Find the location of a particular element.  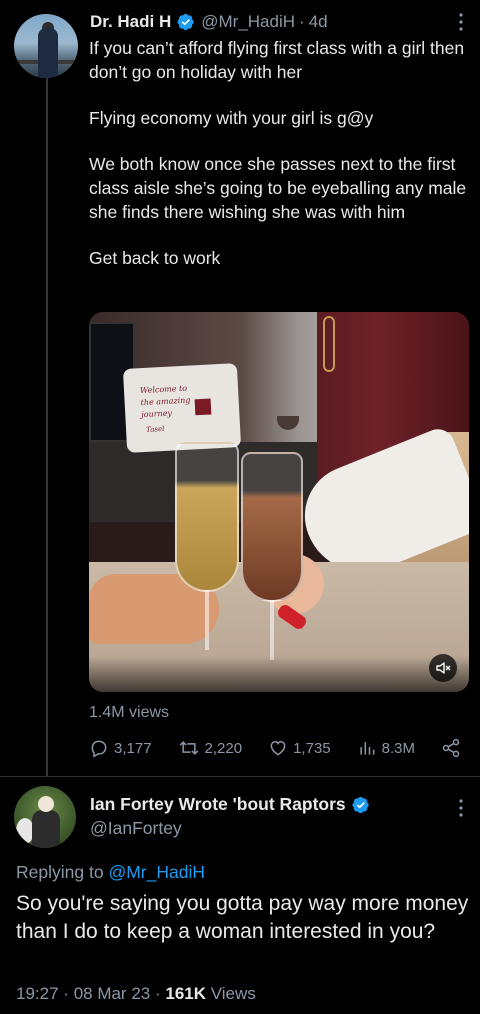

reply-icon is located at coordinates (99, 749).